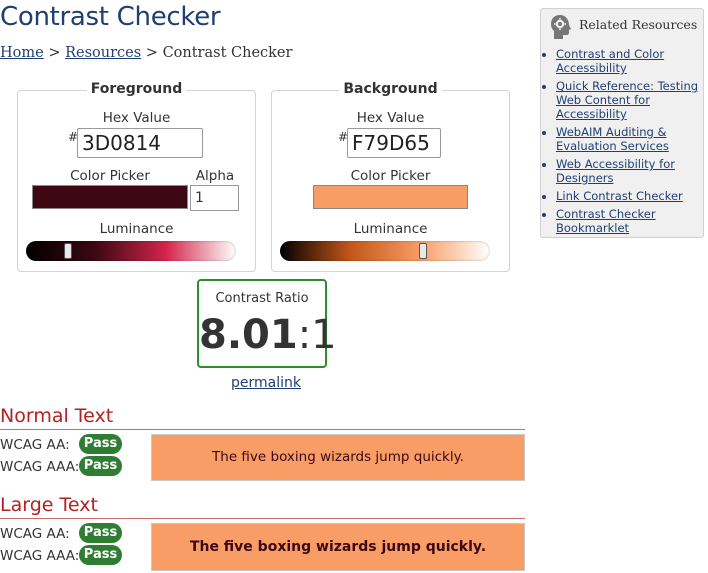 This screenshot has height=573, width=708. I want to click on normal-aa-pass-badge: Pass, so click(100, 444).